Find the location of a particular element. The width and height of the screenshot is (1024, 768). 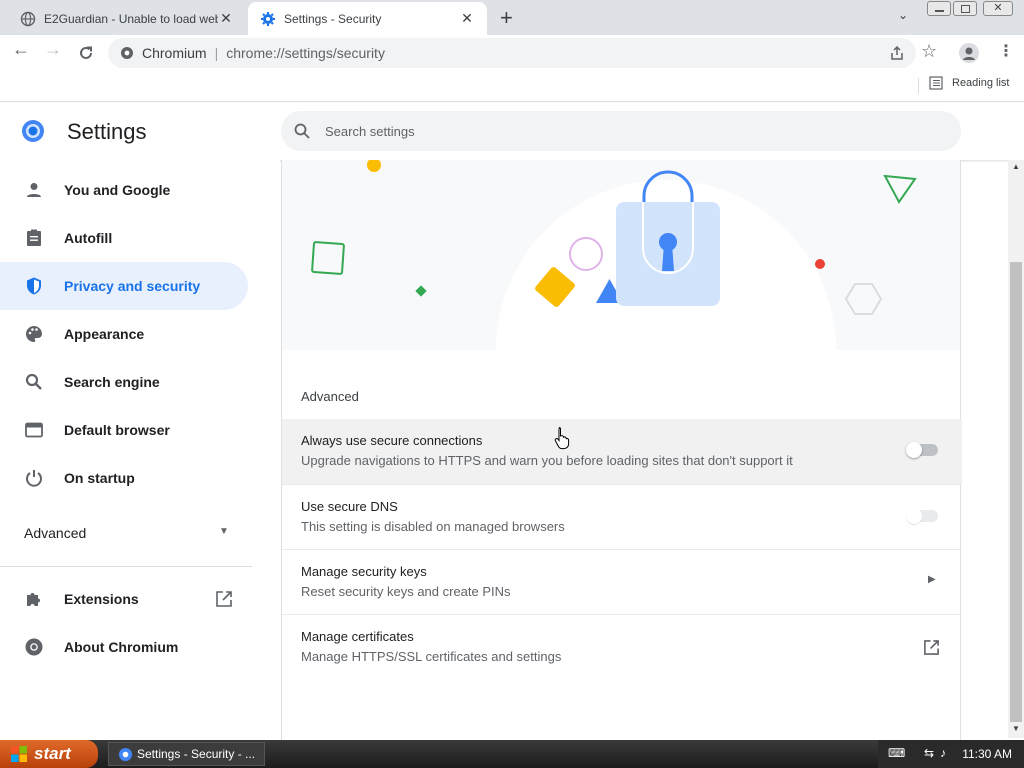

setting-title: Manage security keys is located at coordinates (364, 571).